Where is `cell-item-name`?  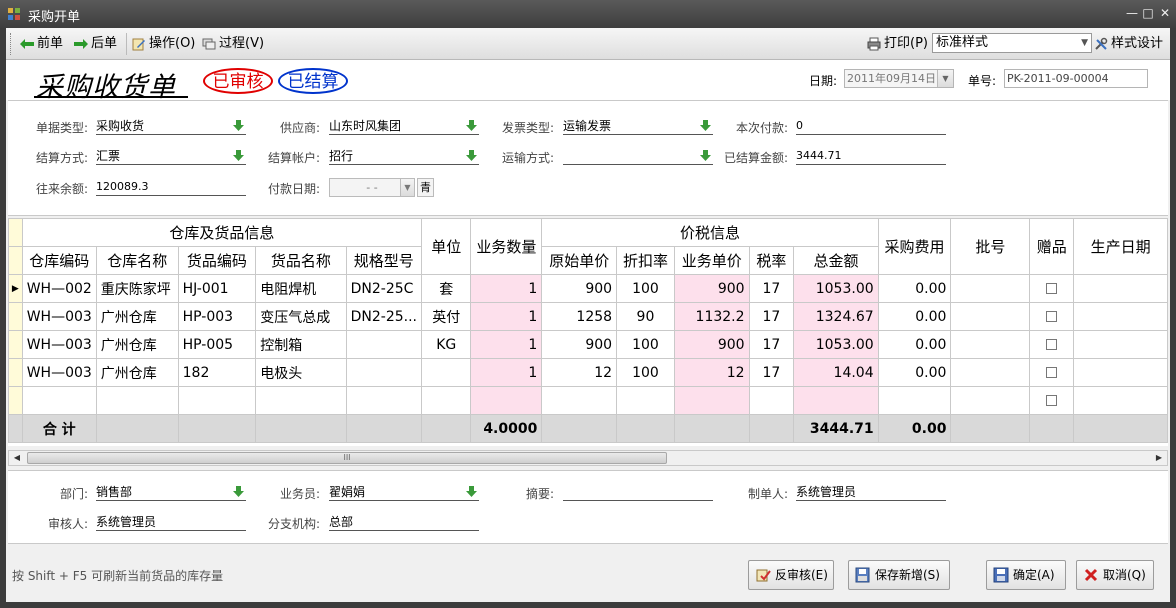 cell-item-name is located at coordinates (301, 400).